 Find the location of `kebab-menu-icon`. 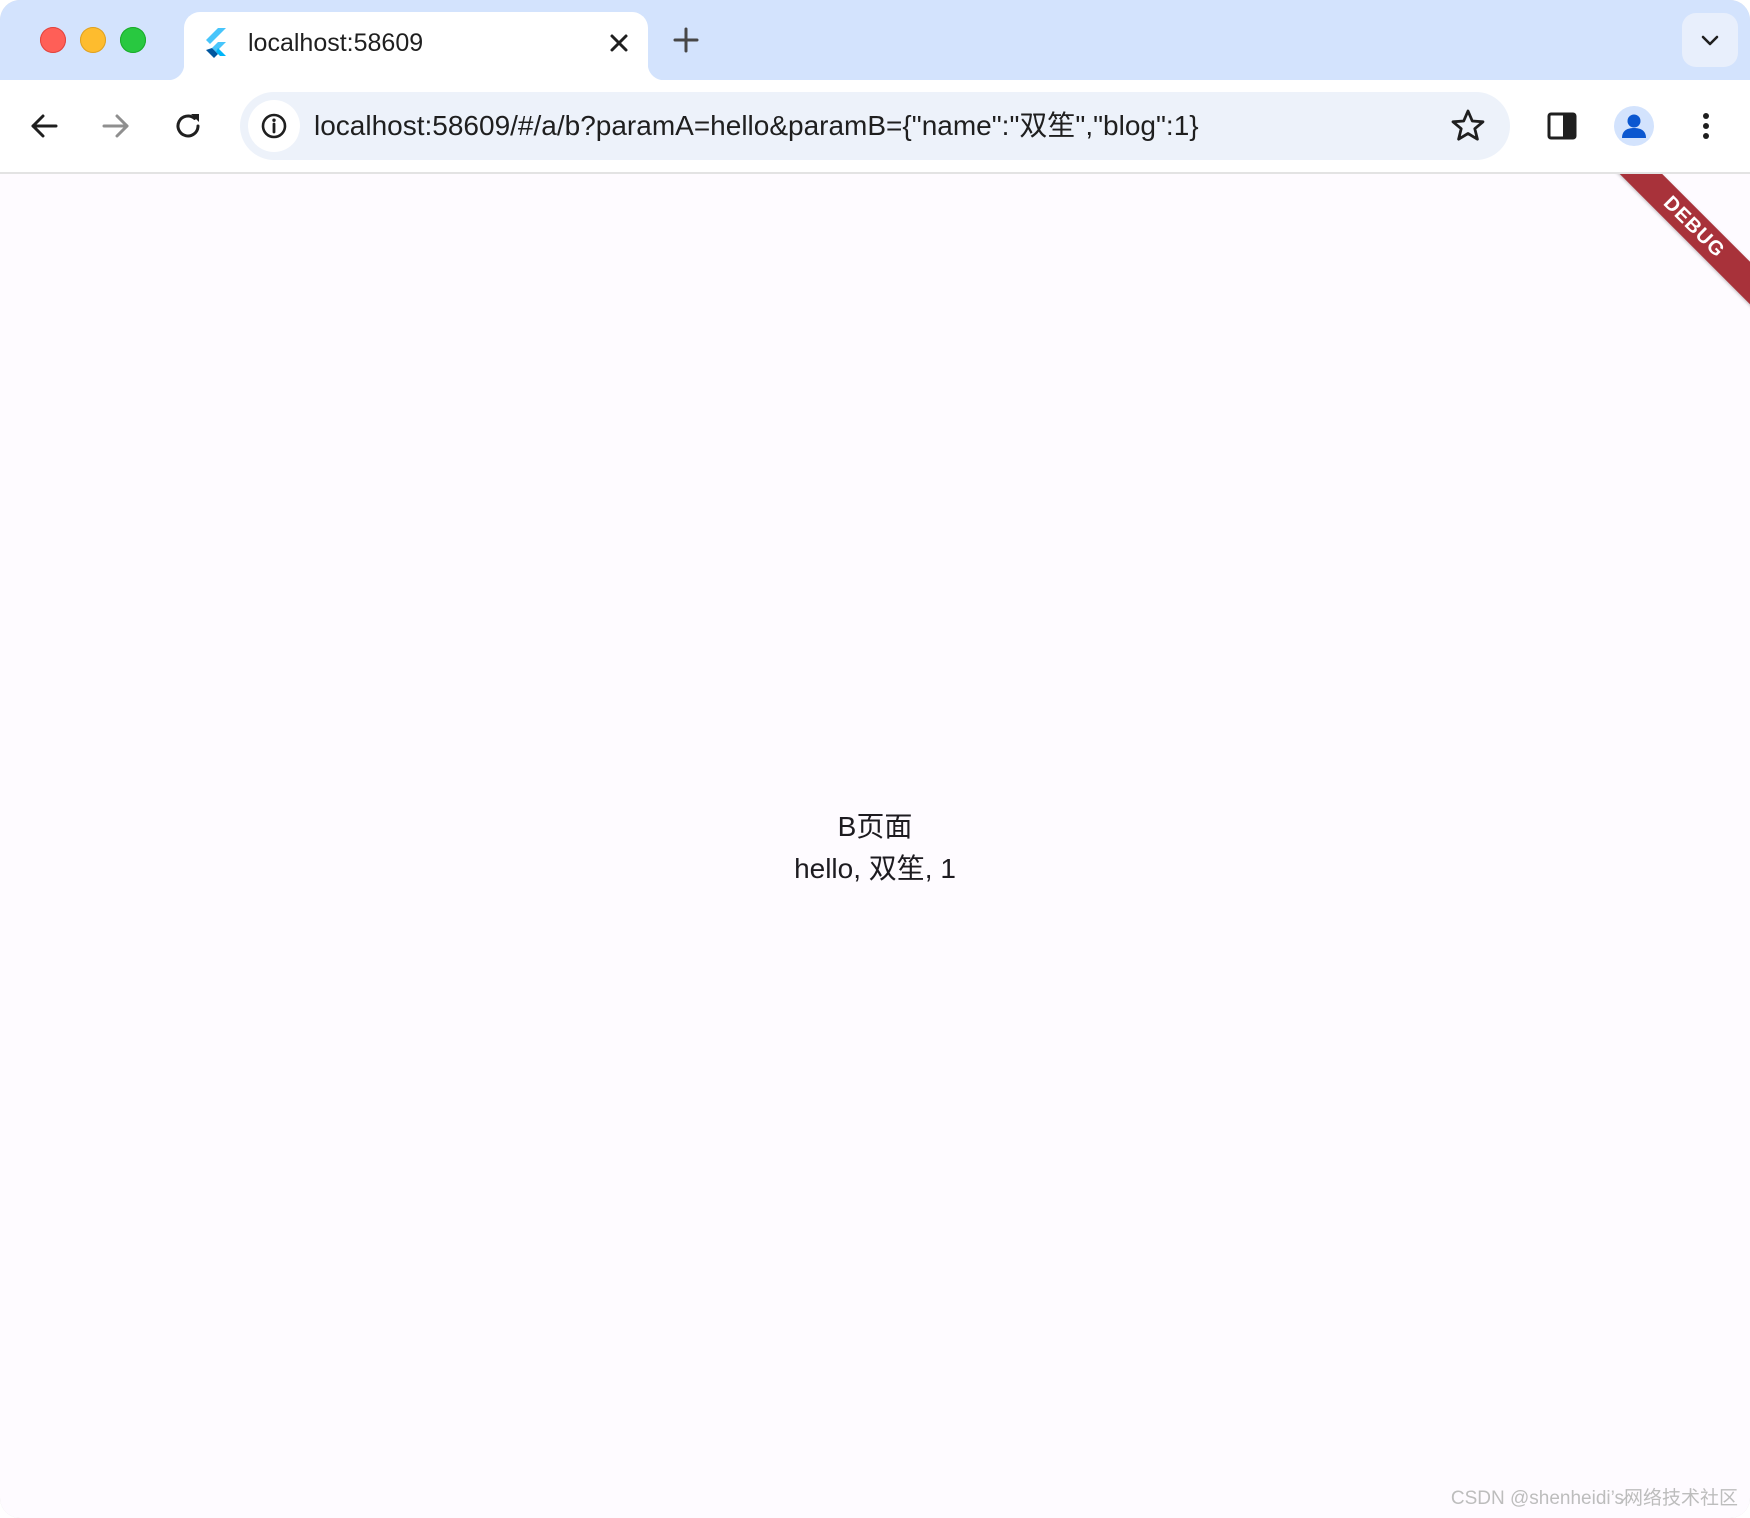

kebab-menu-icon is located at coordinates (1706, 126).